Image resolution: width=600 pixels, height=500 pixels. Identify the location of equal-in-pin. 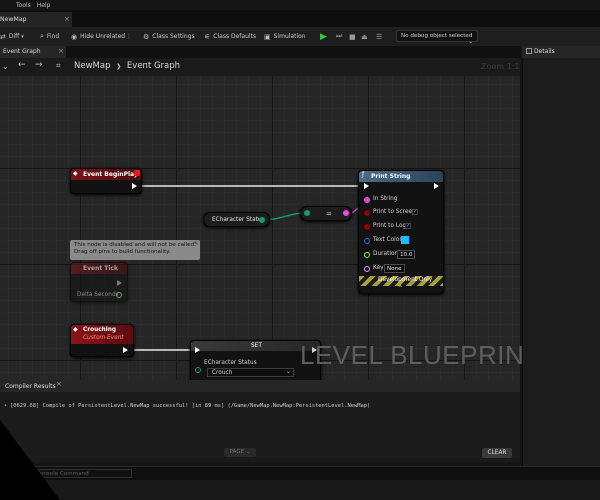
(307, 213).